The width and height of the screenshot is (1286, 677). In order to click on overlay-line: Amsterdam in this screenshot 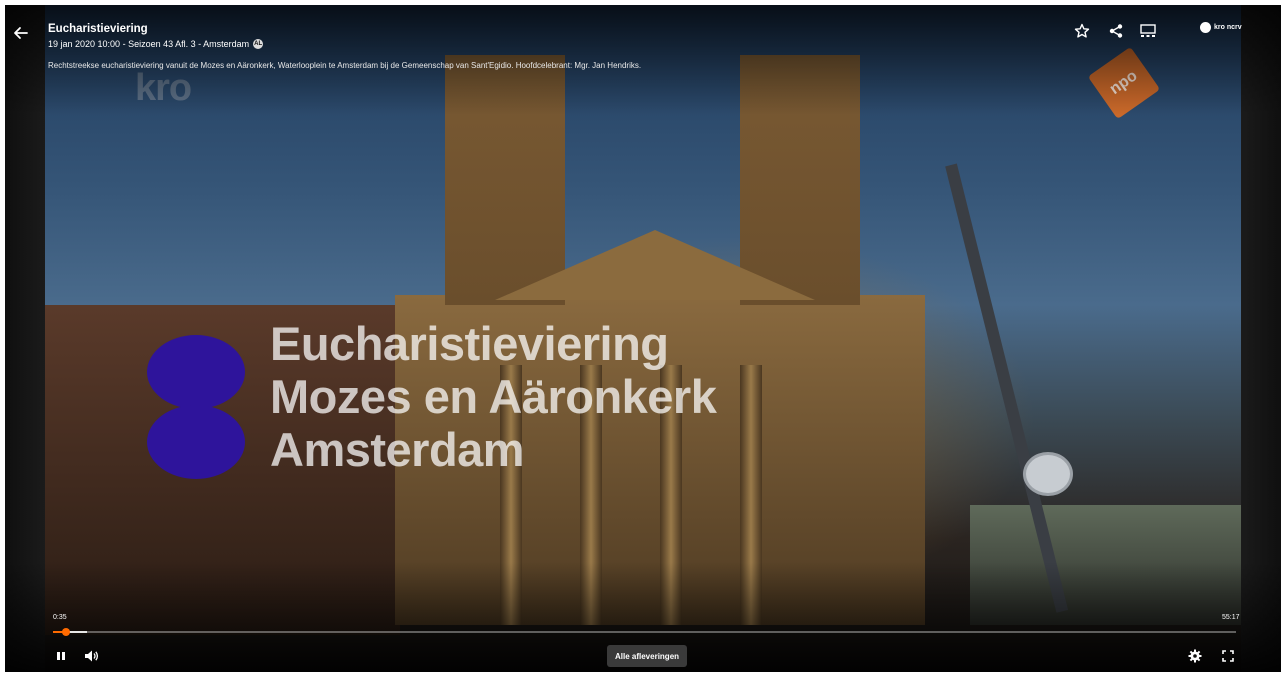, I will do `click(397, 449)`.